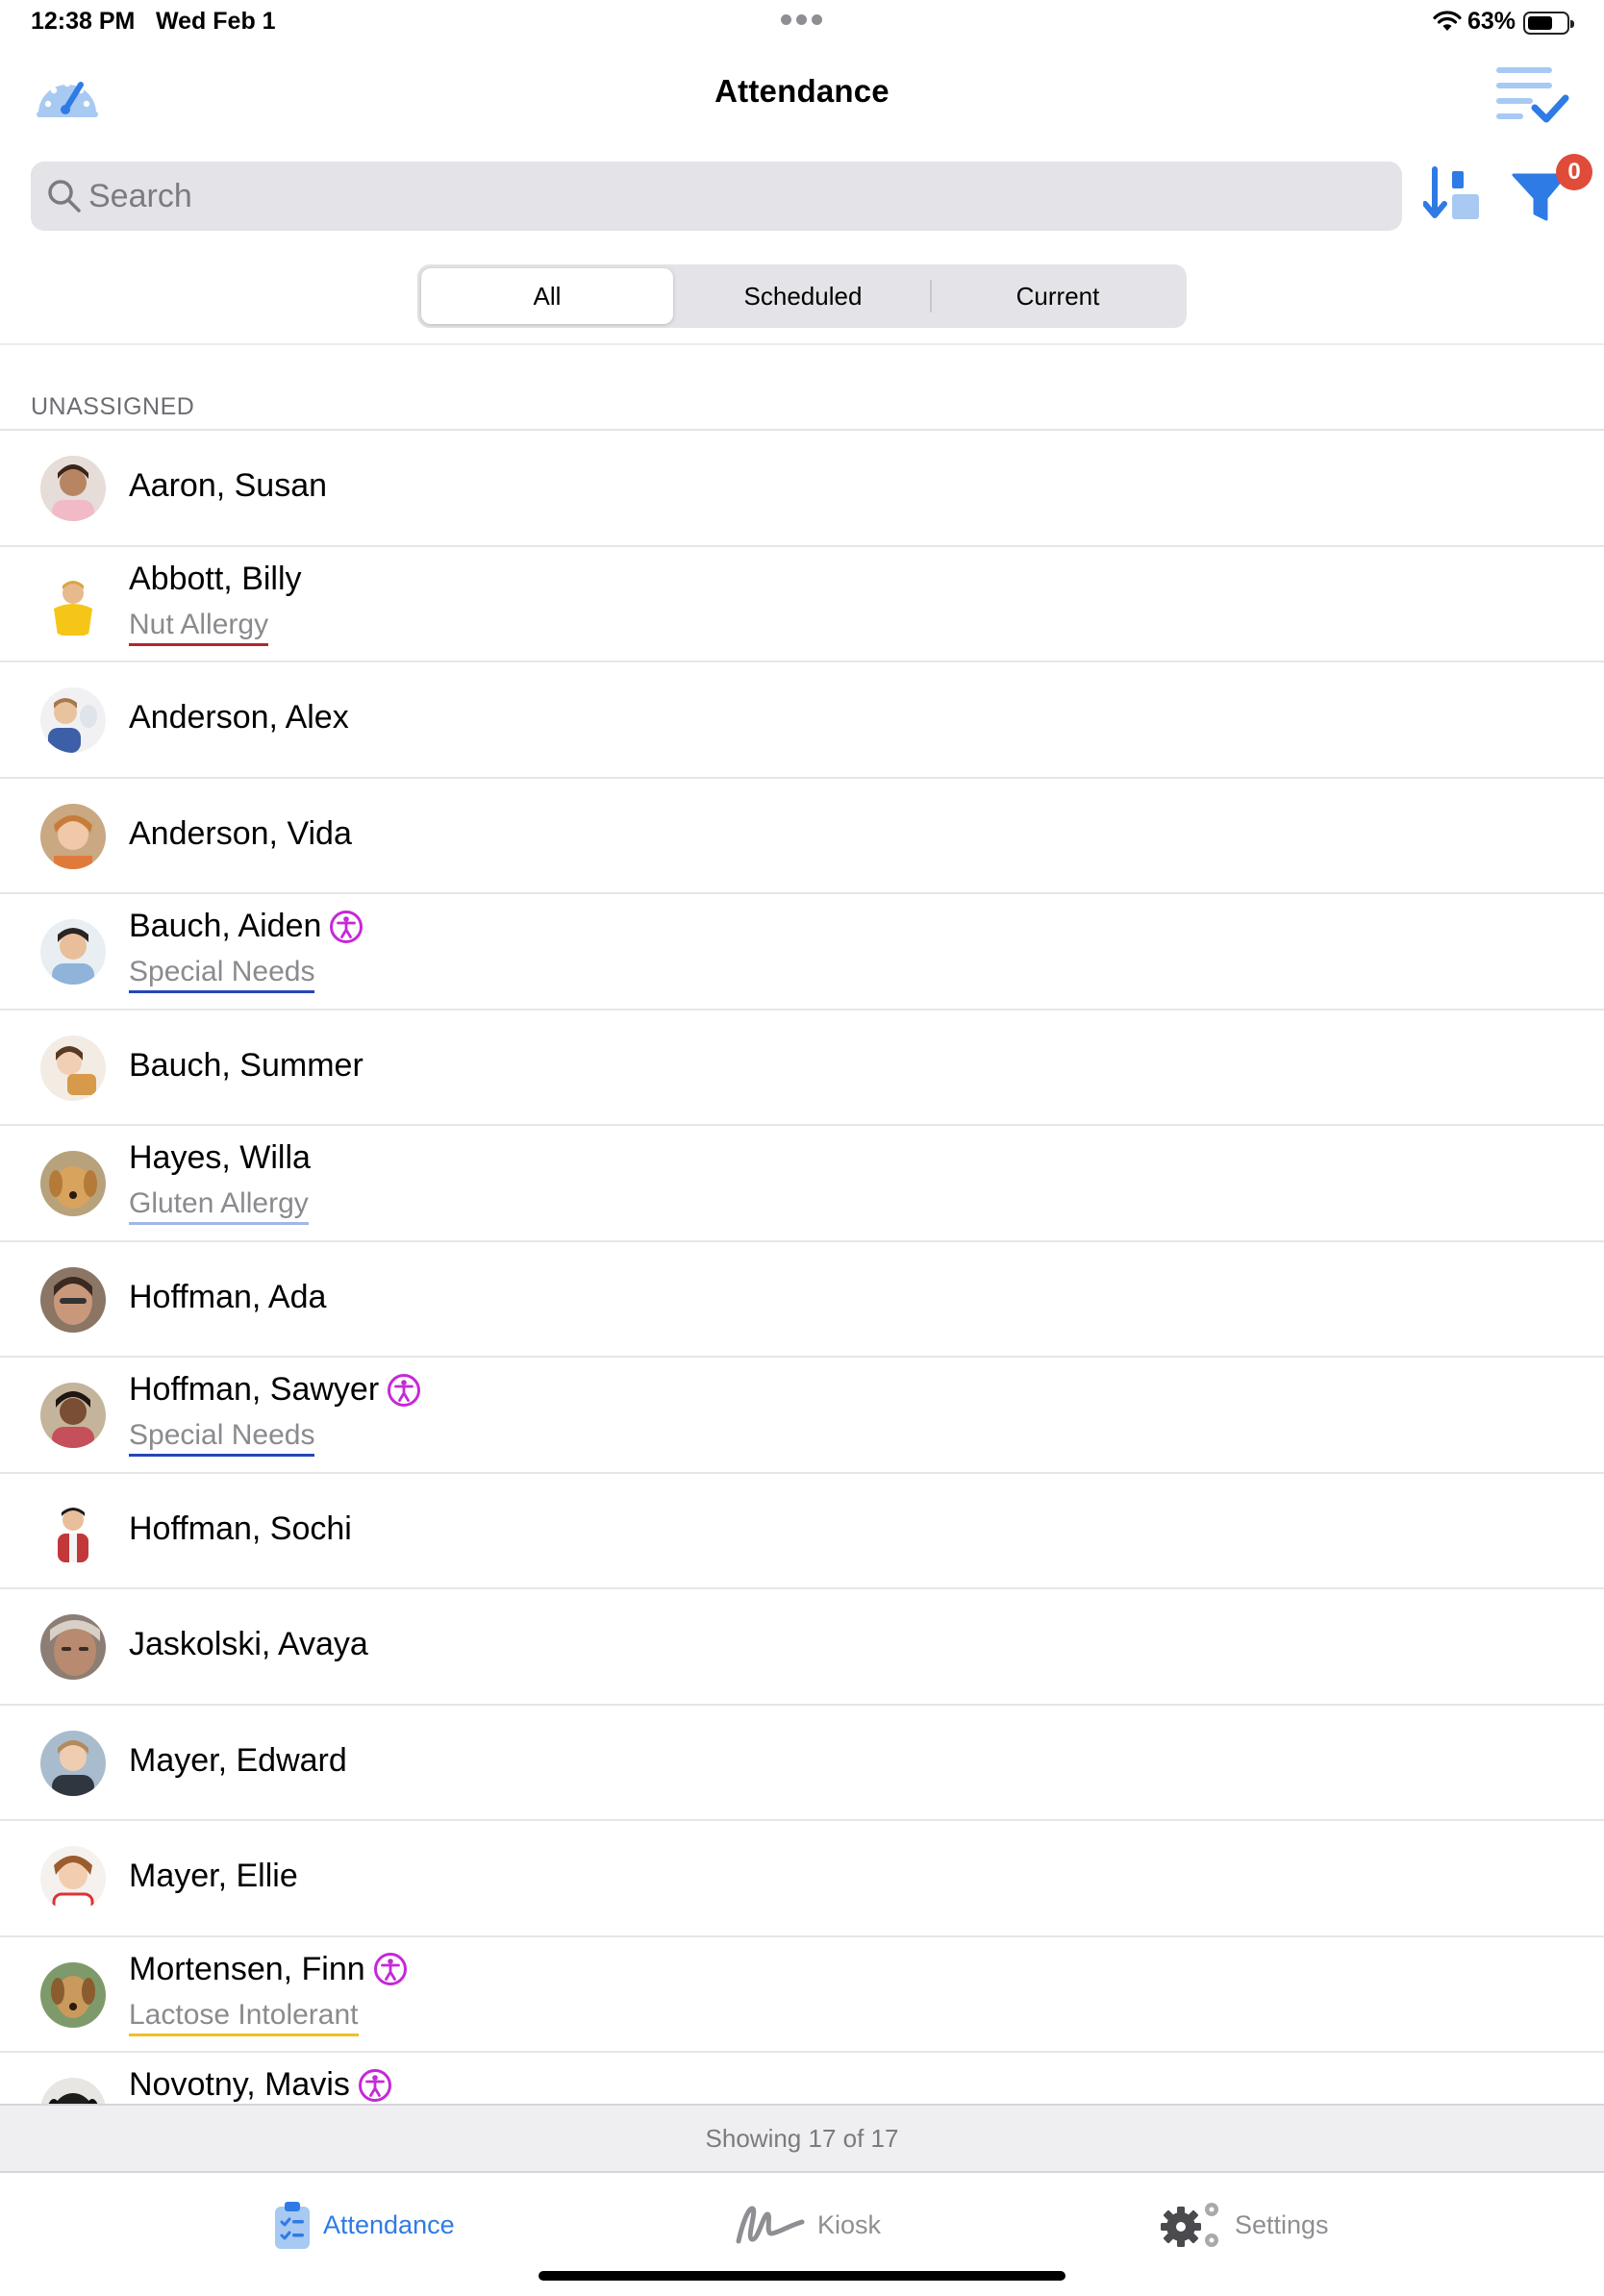 This screenshot has width=1604, height=2296. Describe the element at coordinates (1491, 21) in the screenshot. I see `battery-percent: 63%` at that location.